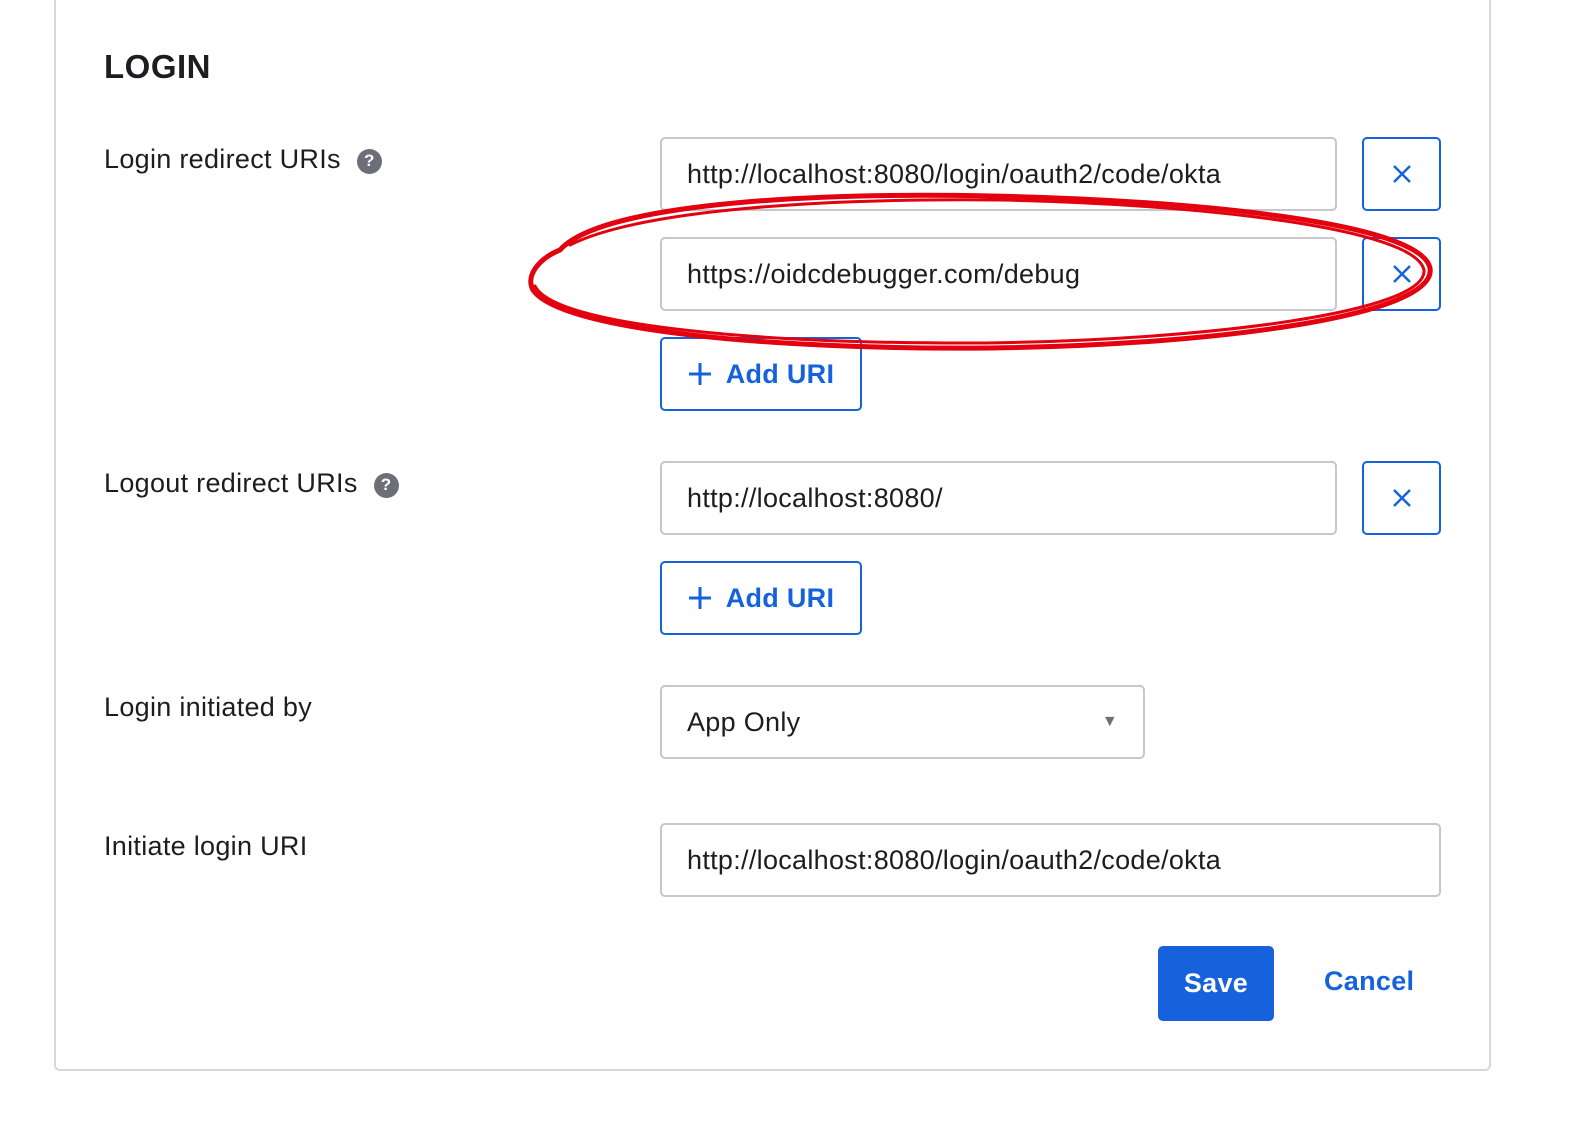  I want to click on add-login-redirect-uri-button: Add URI, so click(761, 374).